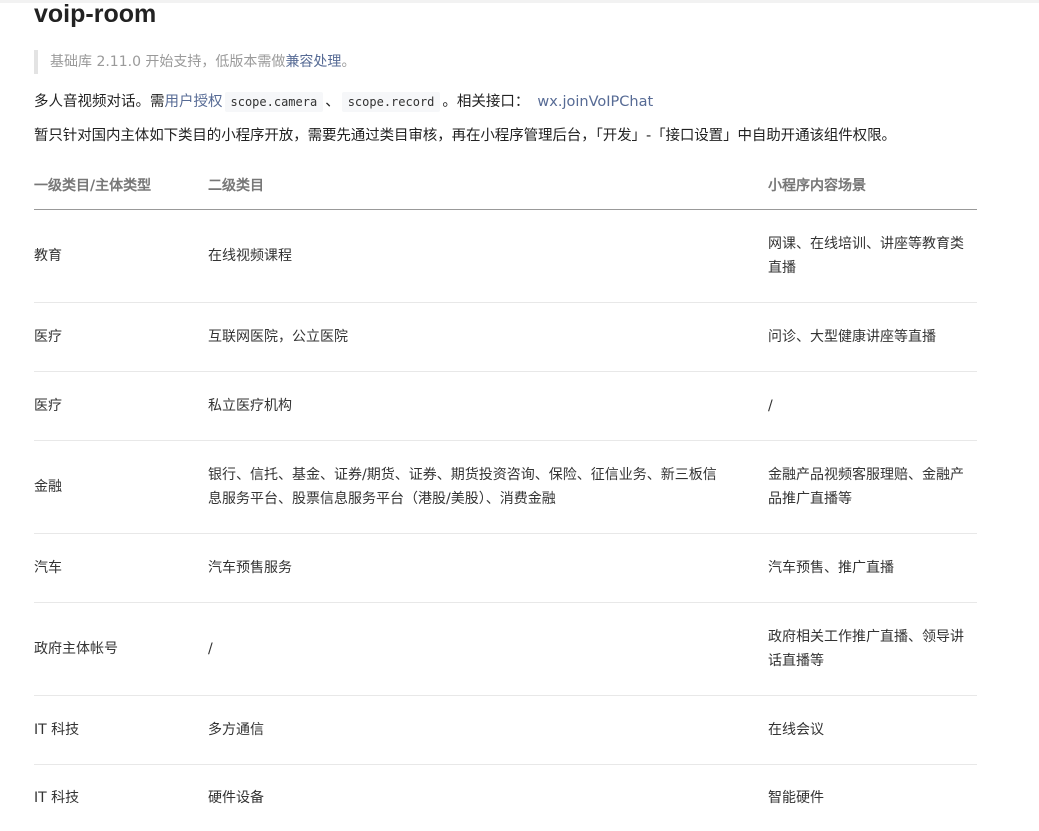 The height and width of the screenshot is (831, 1039). What do you see at coordinates (488, 256) in the screenshot?
I see `cell-secondary-category: 在线视频课程` at bounding box center [488, 256].